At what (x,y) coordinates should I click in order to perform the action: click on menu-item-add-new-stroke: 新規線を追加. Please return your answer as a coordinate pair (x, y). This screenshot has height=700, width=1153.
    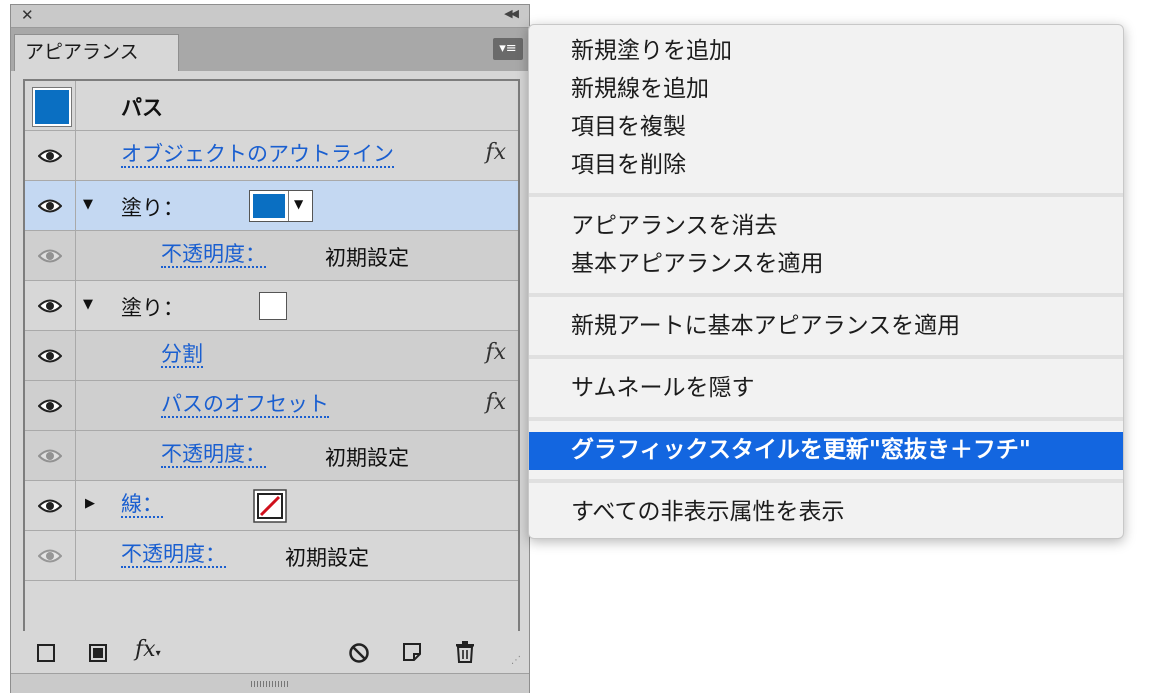
    Looking at the image, I should click on (826, 90).